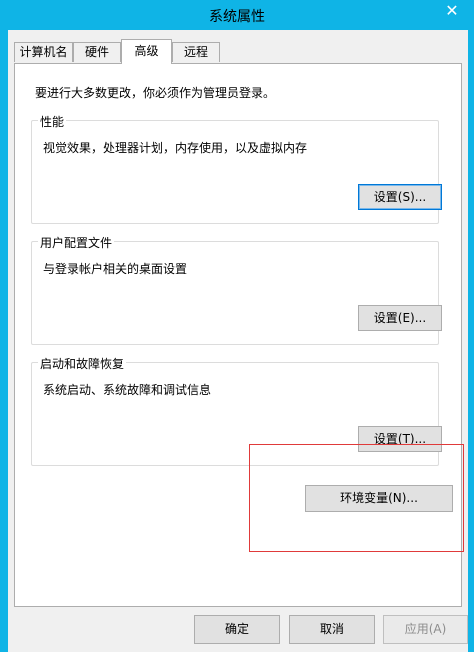 The width and height of the screenshot is (474, 652). Describe the element at coordinates (155, 93) in the screenshot. I see `admin-notice: 要进行大多数更改，你必须作为管理员登录。` at that location.